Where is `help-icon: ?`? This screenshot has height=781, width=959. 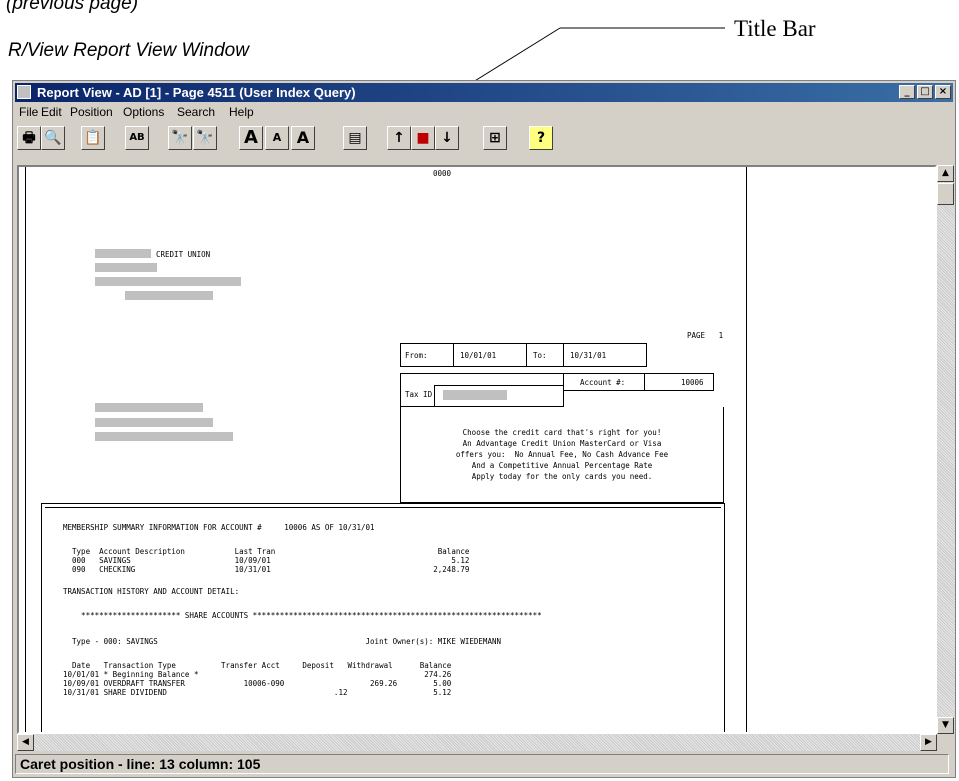 help-icon: ? is located at coordinates (541, 138).